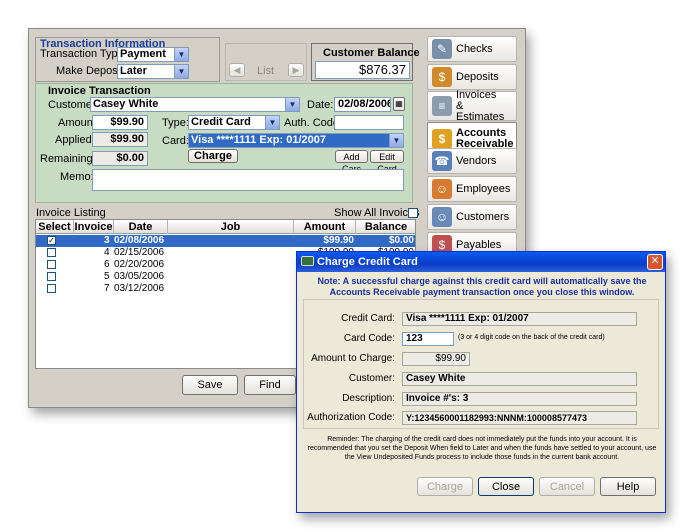 Image resolution: width=693 pixels, height=532 pixels. What do you see at coordinates (371, 378) in the screenshot?
I see `dialog-customer-label: Customer:` at bounding box center [371, 378].